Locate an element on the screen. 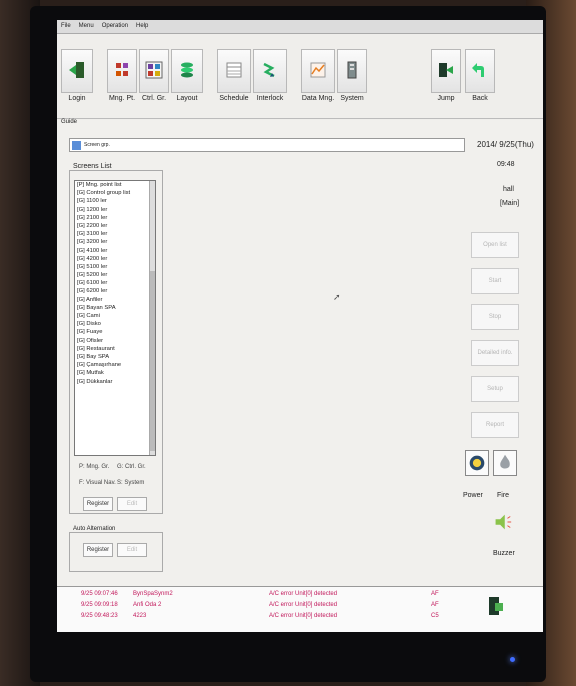 The height and width of the screenshot is (686, 576). schedule-button: Schedule is located at coordinates (234, 75).